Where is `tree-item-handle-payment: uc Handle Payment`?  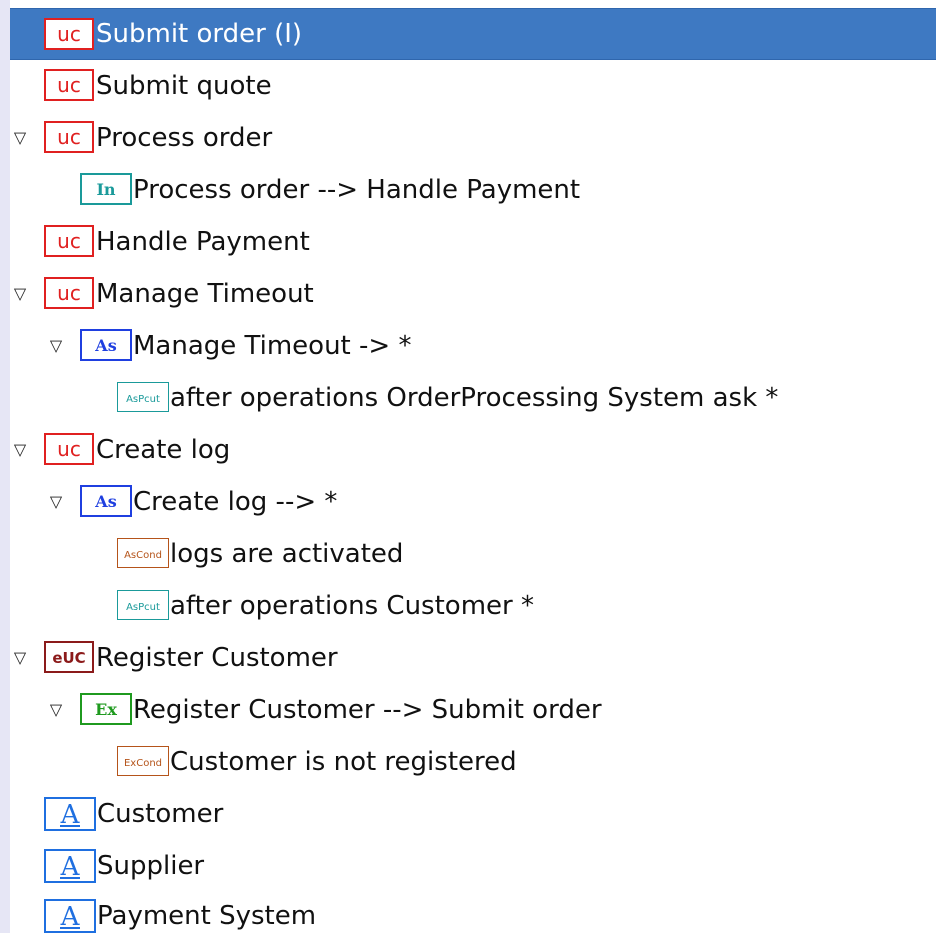 tree-item-handle-payment: uc Handle Payment is located at coordinates (473, 242).